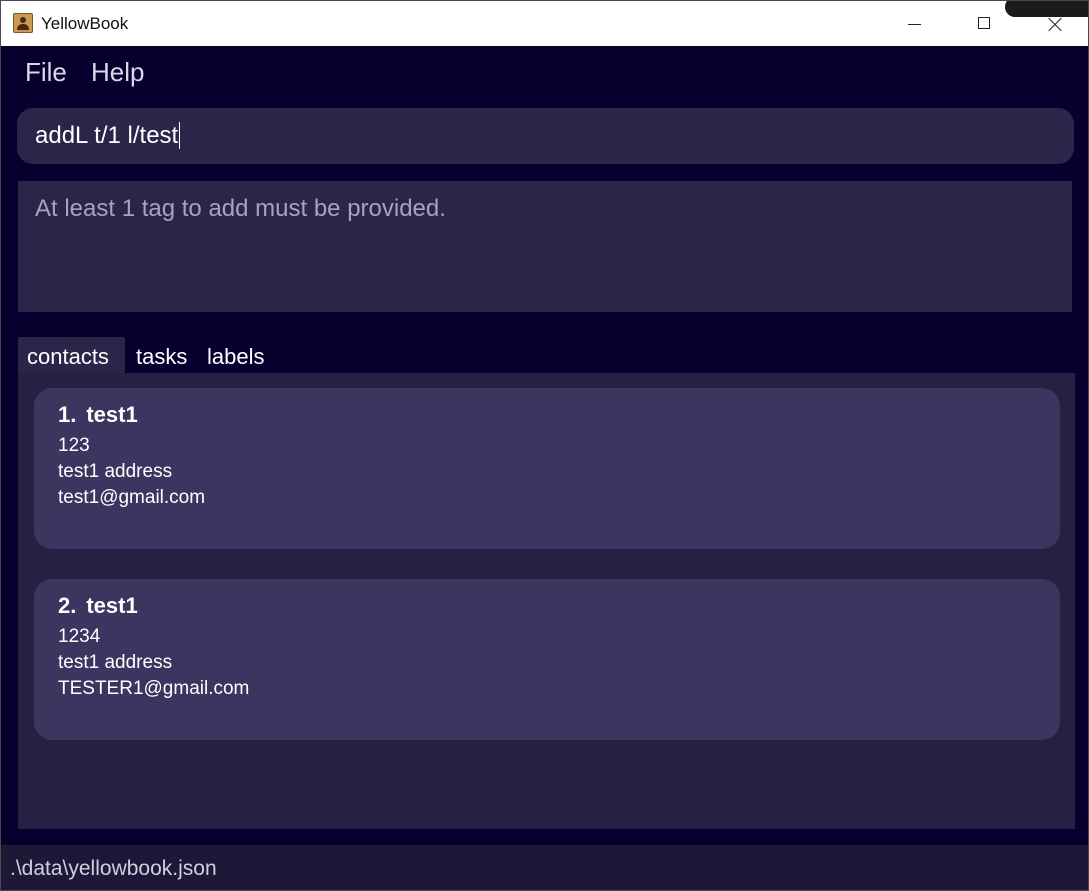 This screenshot has height=891, width=1089. I want to click on contact-phone: 123, so click(74, 445).